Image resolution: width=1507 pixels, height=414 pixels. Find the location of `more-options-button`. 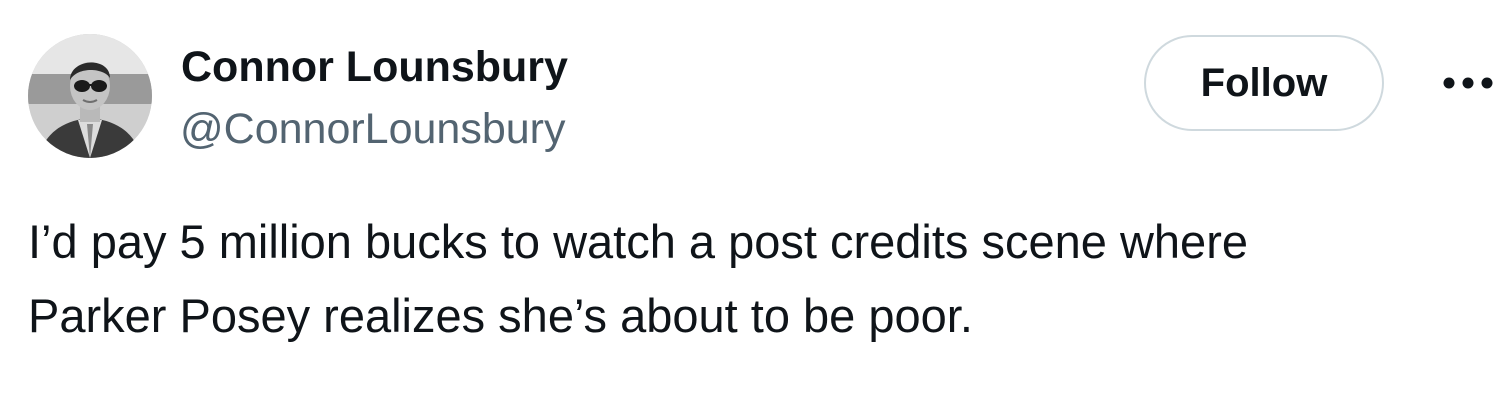

more-options-button is located at coordinates (1468, 83).